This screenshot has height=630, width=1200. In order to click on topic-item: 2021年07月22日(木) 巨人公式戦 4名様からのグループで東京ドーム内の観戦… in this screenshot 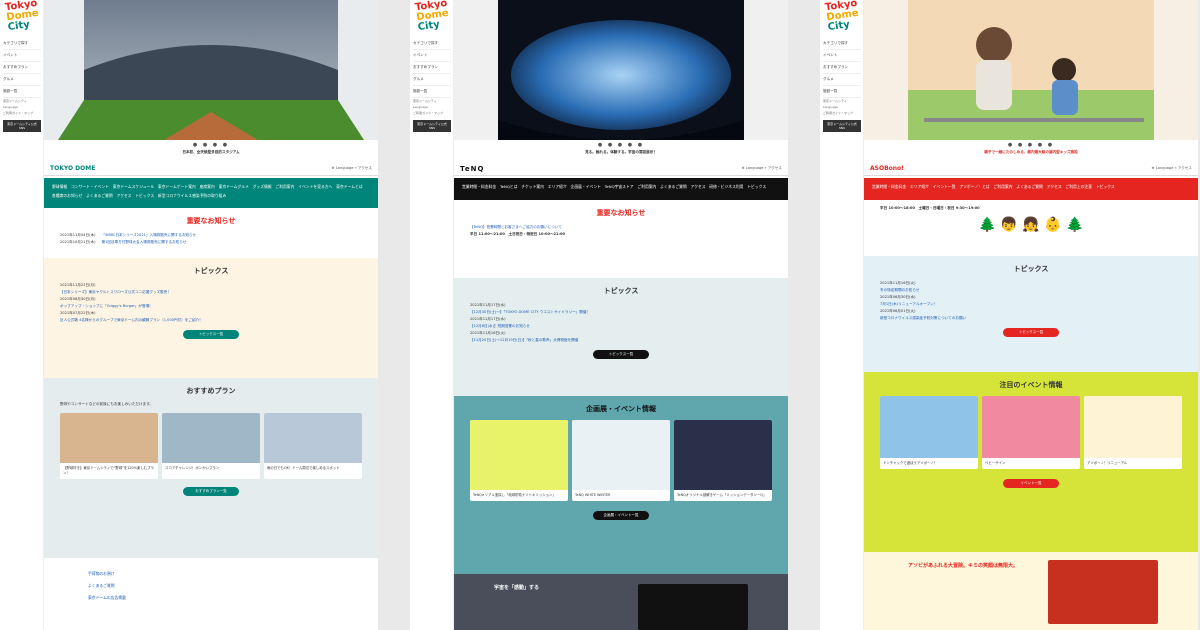, I will do `click(211, 317)`.